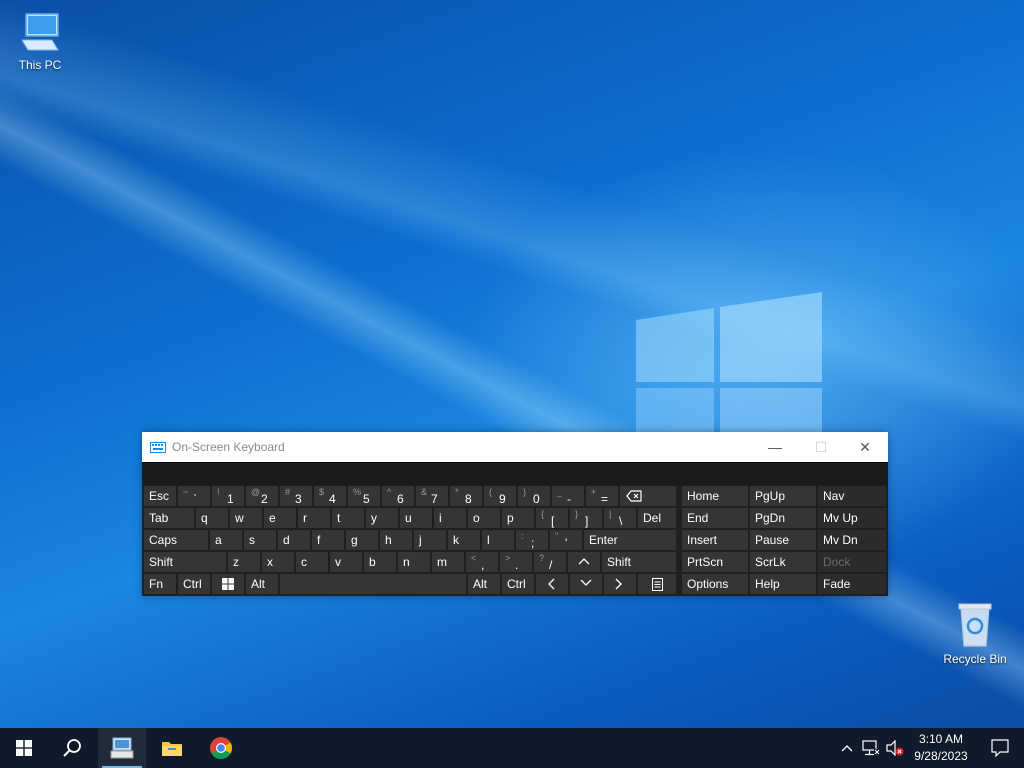  What do you see at coordinates (226, 540) in the screenshot?
I see `key-a: a` at bounding box center [226, 540].